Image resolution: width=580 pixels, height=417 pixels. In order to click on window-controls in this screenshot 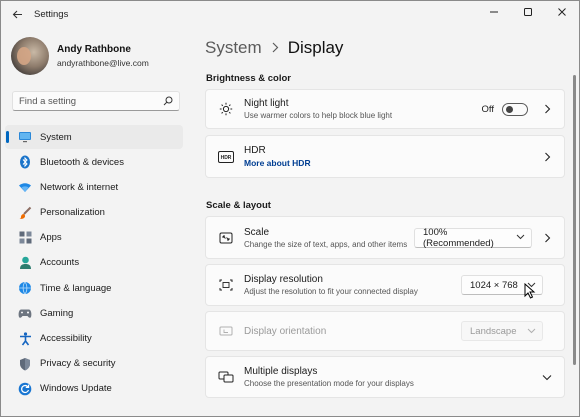, I will do `click(528, 12)`.